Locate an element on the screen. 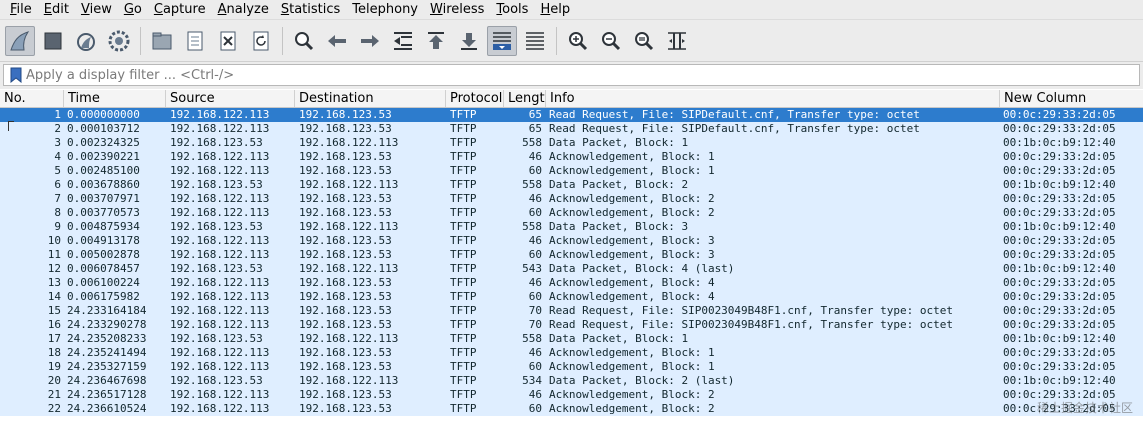  capture-options-button is located at coordinates (119, 41).